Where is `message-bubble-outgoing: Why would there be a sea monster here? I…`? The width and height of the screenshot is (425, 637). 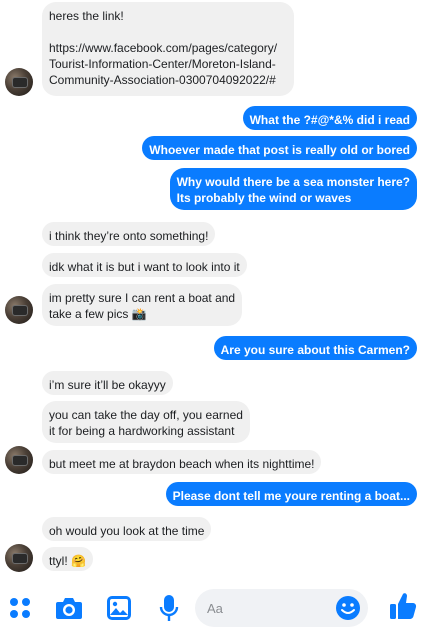
message-bubble-outgoing: Why would there be a sea monster here? I… is located at coordinates (293, 189).